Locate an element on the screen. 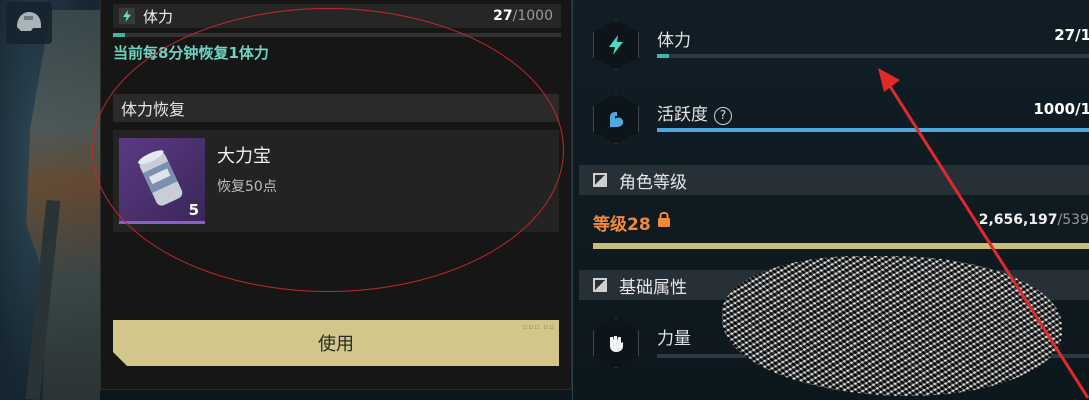 The width and height of the screenshot is (1089, 400). stamina-max: /1000 is located at coordinates (532, 16).